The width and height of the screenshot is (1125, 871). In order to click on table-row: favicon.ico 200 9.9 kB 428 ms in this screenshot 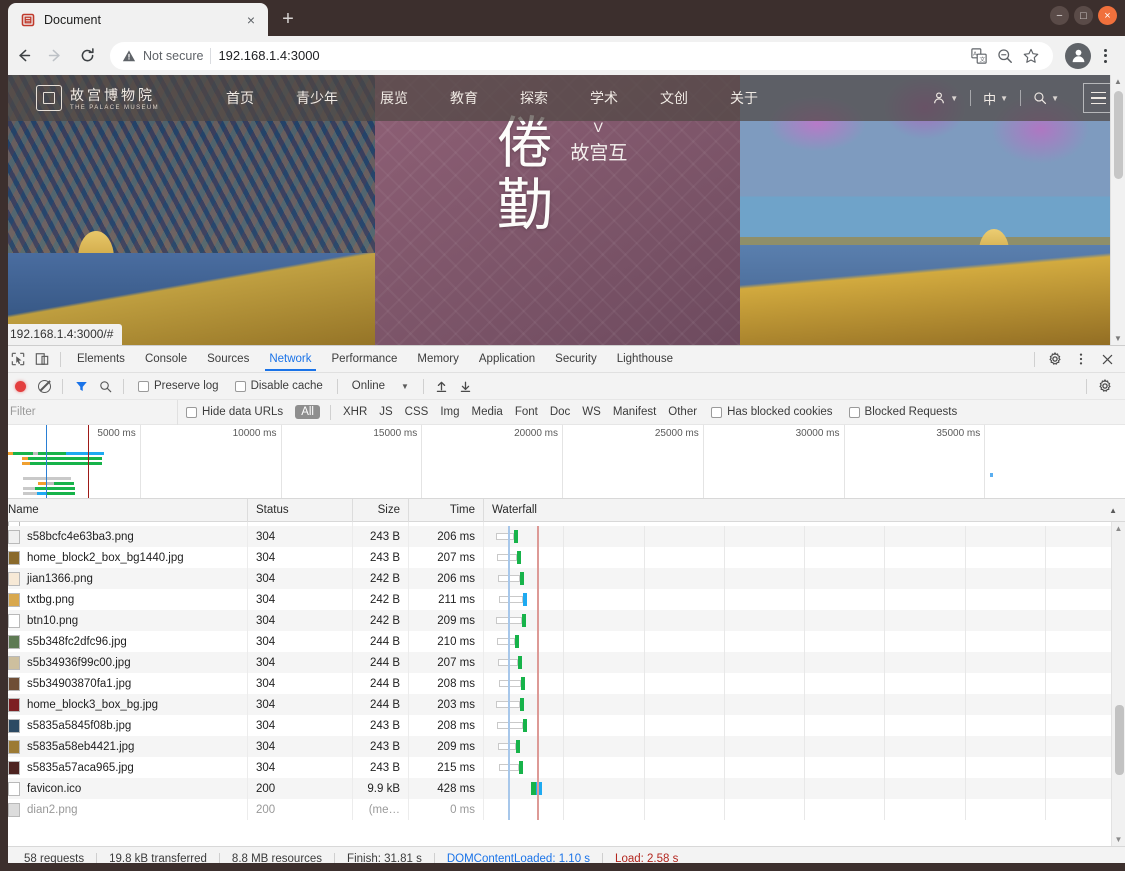, I will do `click(562, 788)`.